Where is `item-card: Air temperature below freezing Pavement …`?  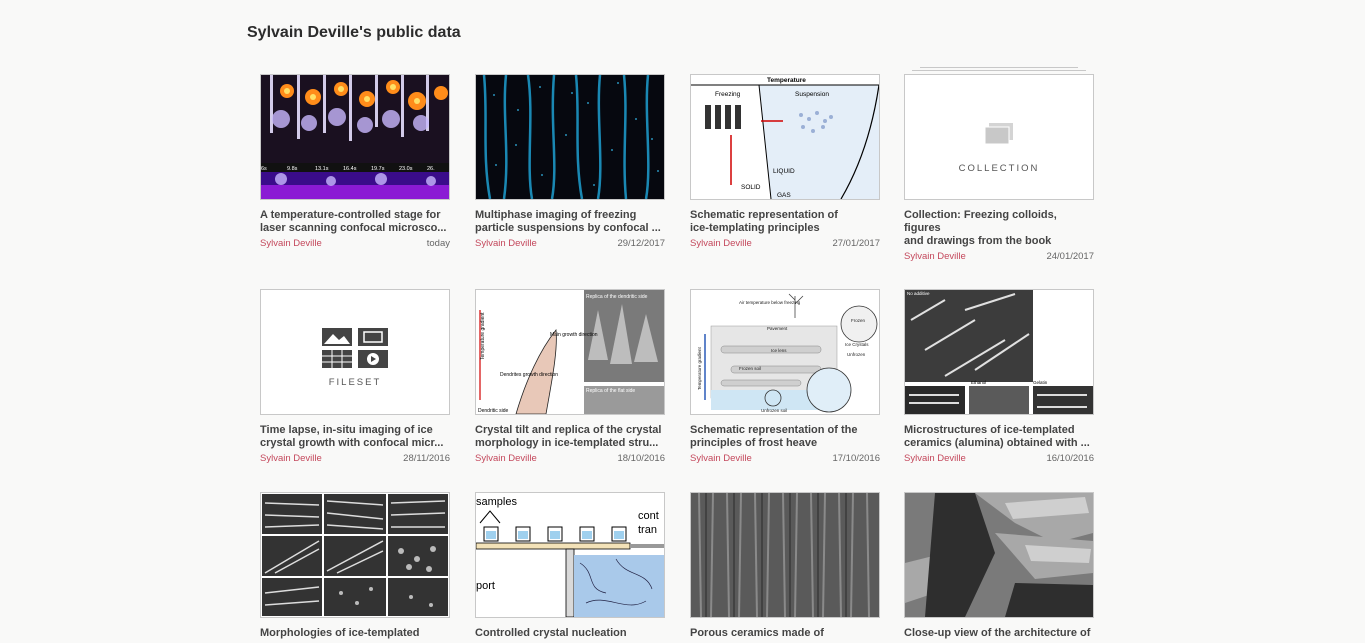 item-card: Air temperature below freezing Pavement … is located at coordinates (785, 376).